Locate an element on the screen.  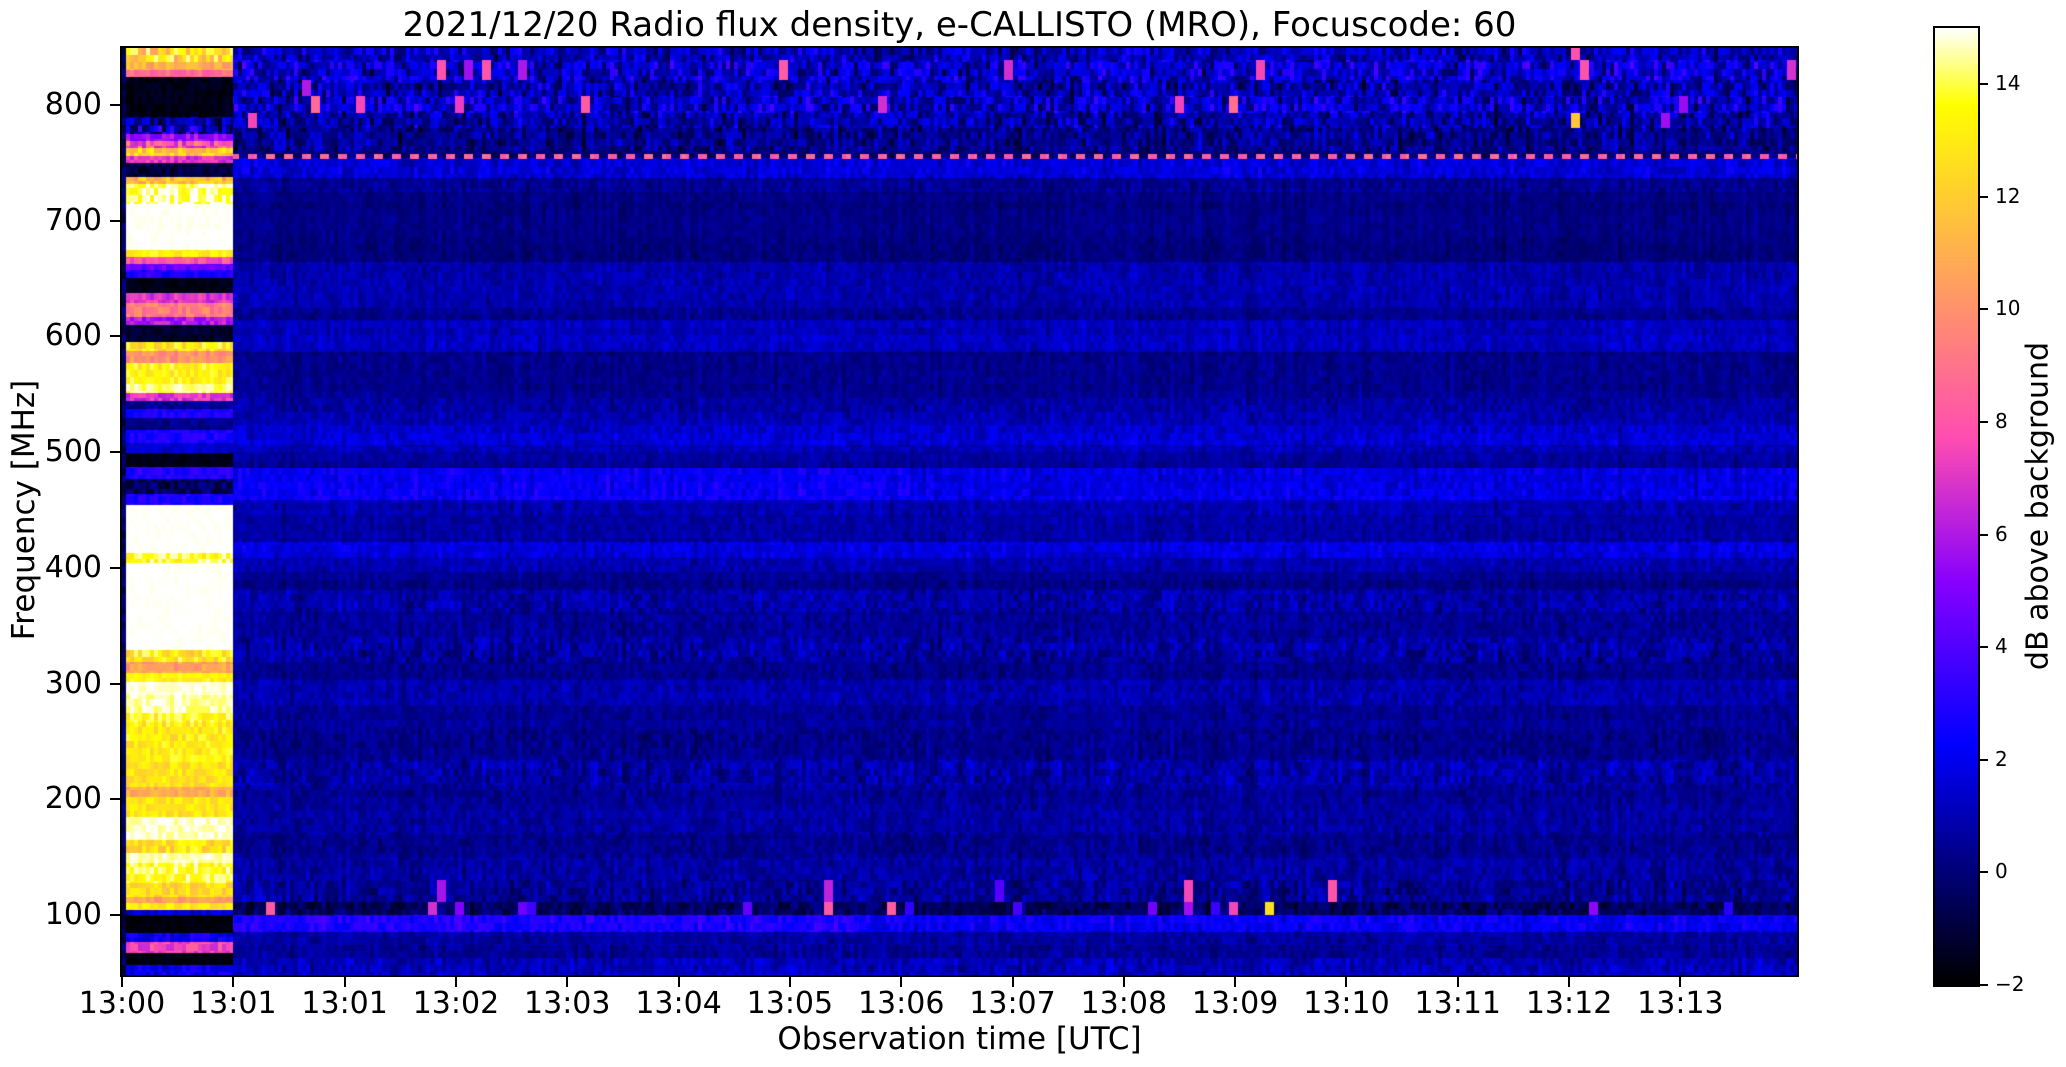
colorbar-label: dB above background is located at coordinates (2038, 506).